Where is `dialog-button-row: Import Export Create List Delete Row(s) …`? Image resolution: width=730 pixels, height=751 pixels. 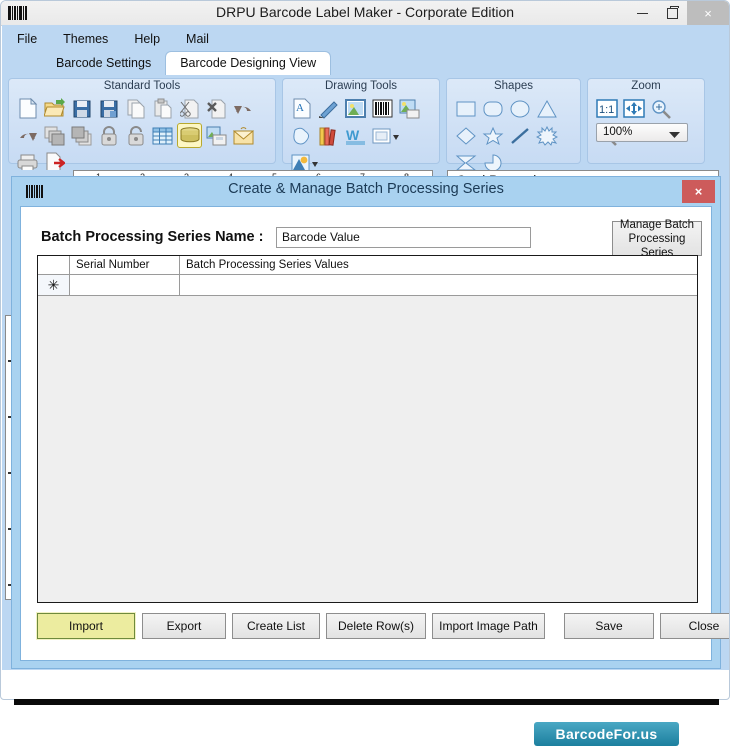
dialog-button-row: Import Export Create List Delete Row(s) … is located at coordinates (382, 626).